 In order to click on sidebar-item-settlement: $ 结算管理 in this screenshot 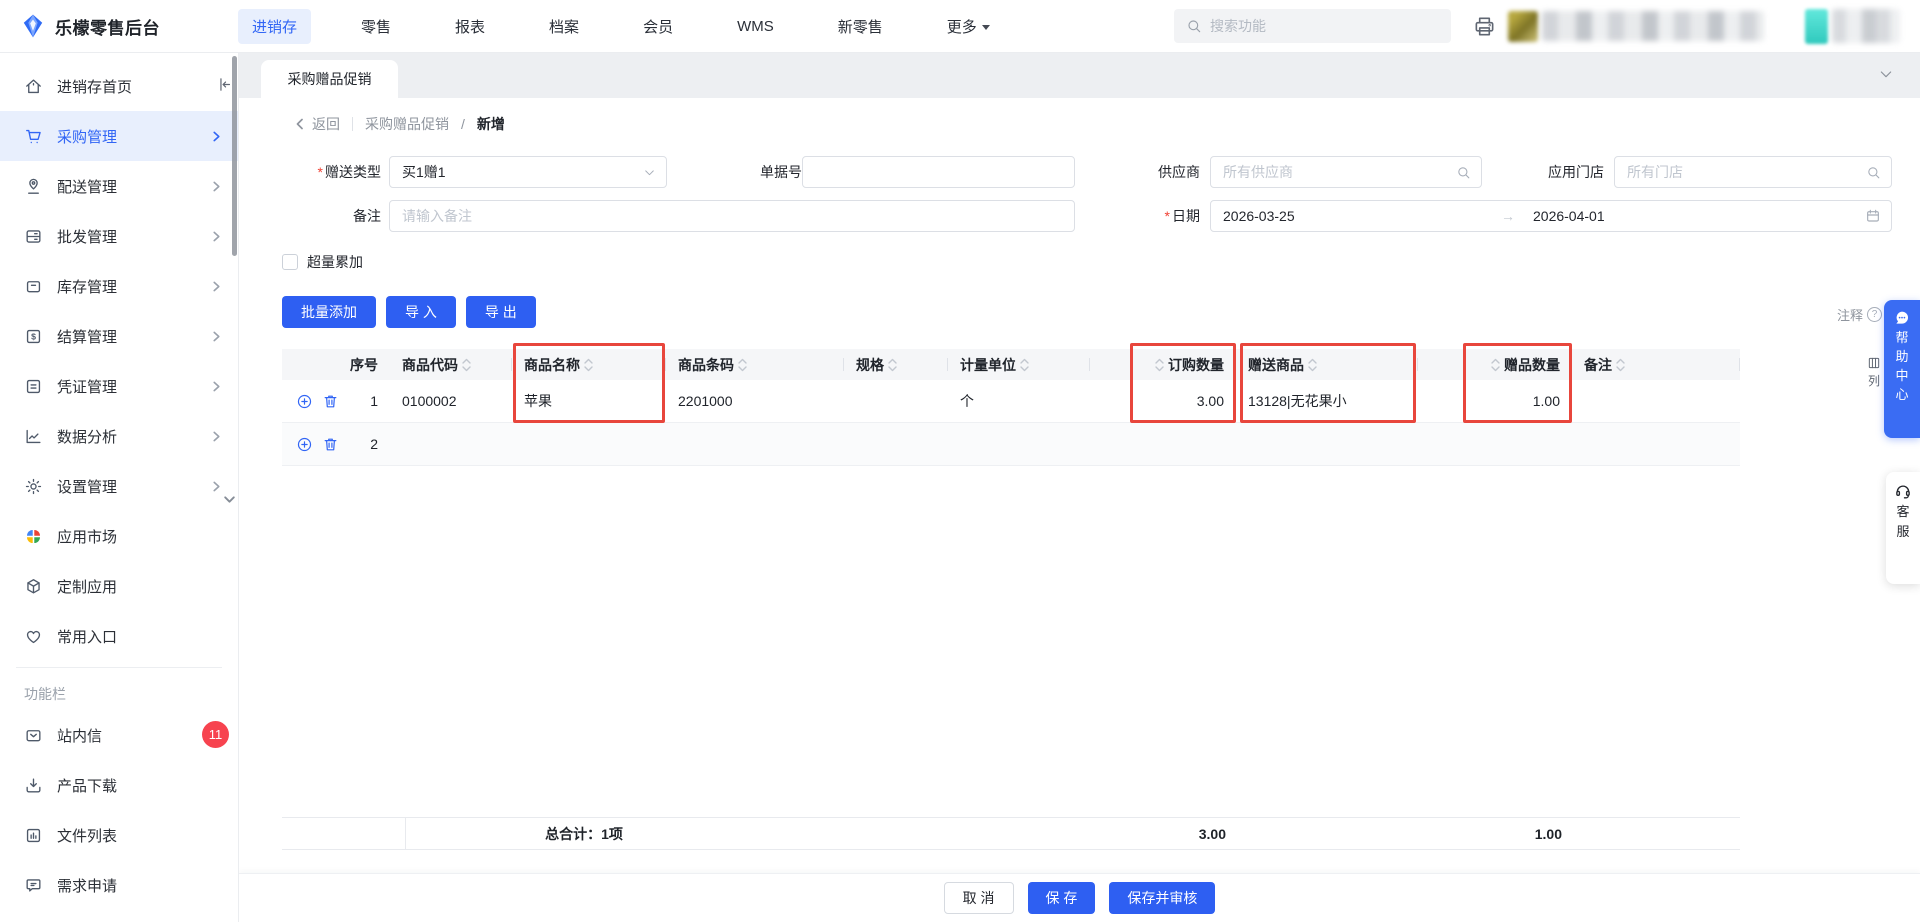, I will do `click(119, 336)`.